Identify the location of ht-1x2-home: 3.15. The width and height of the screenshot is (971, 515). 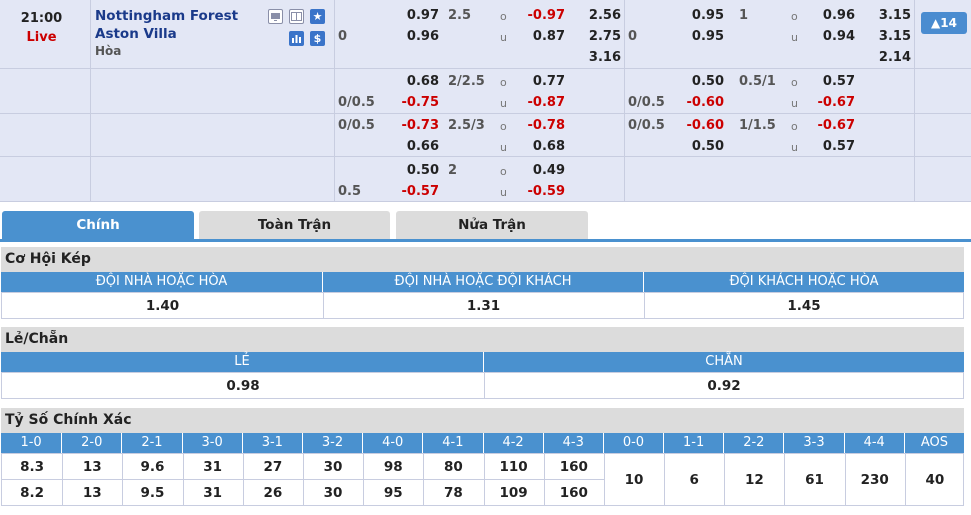
(890, 15).